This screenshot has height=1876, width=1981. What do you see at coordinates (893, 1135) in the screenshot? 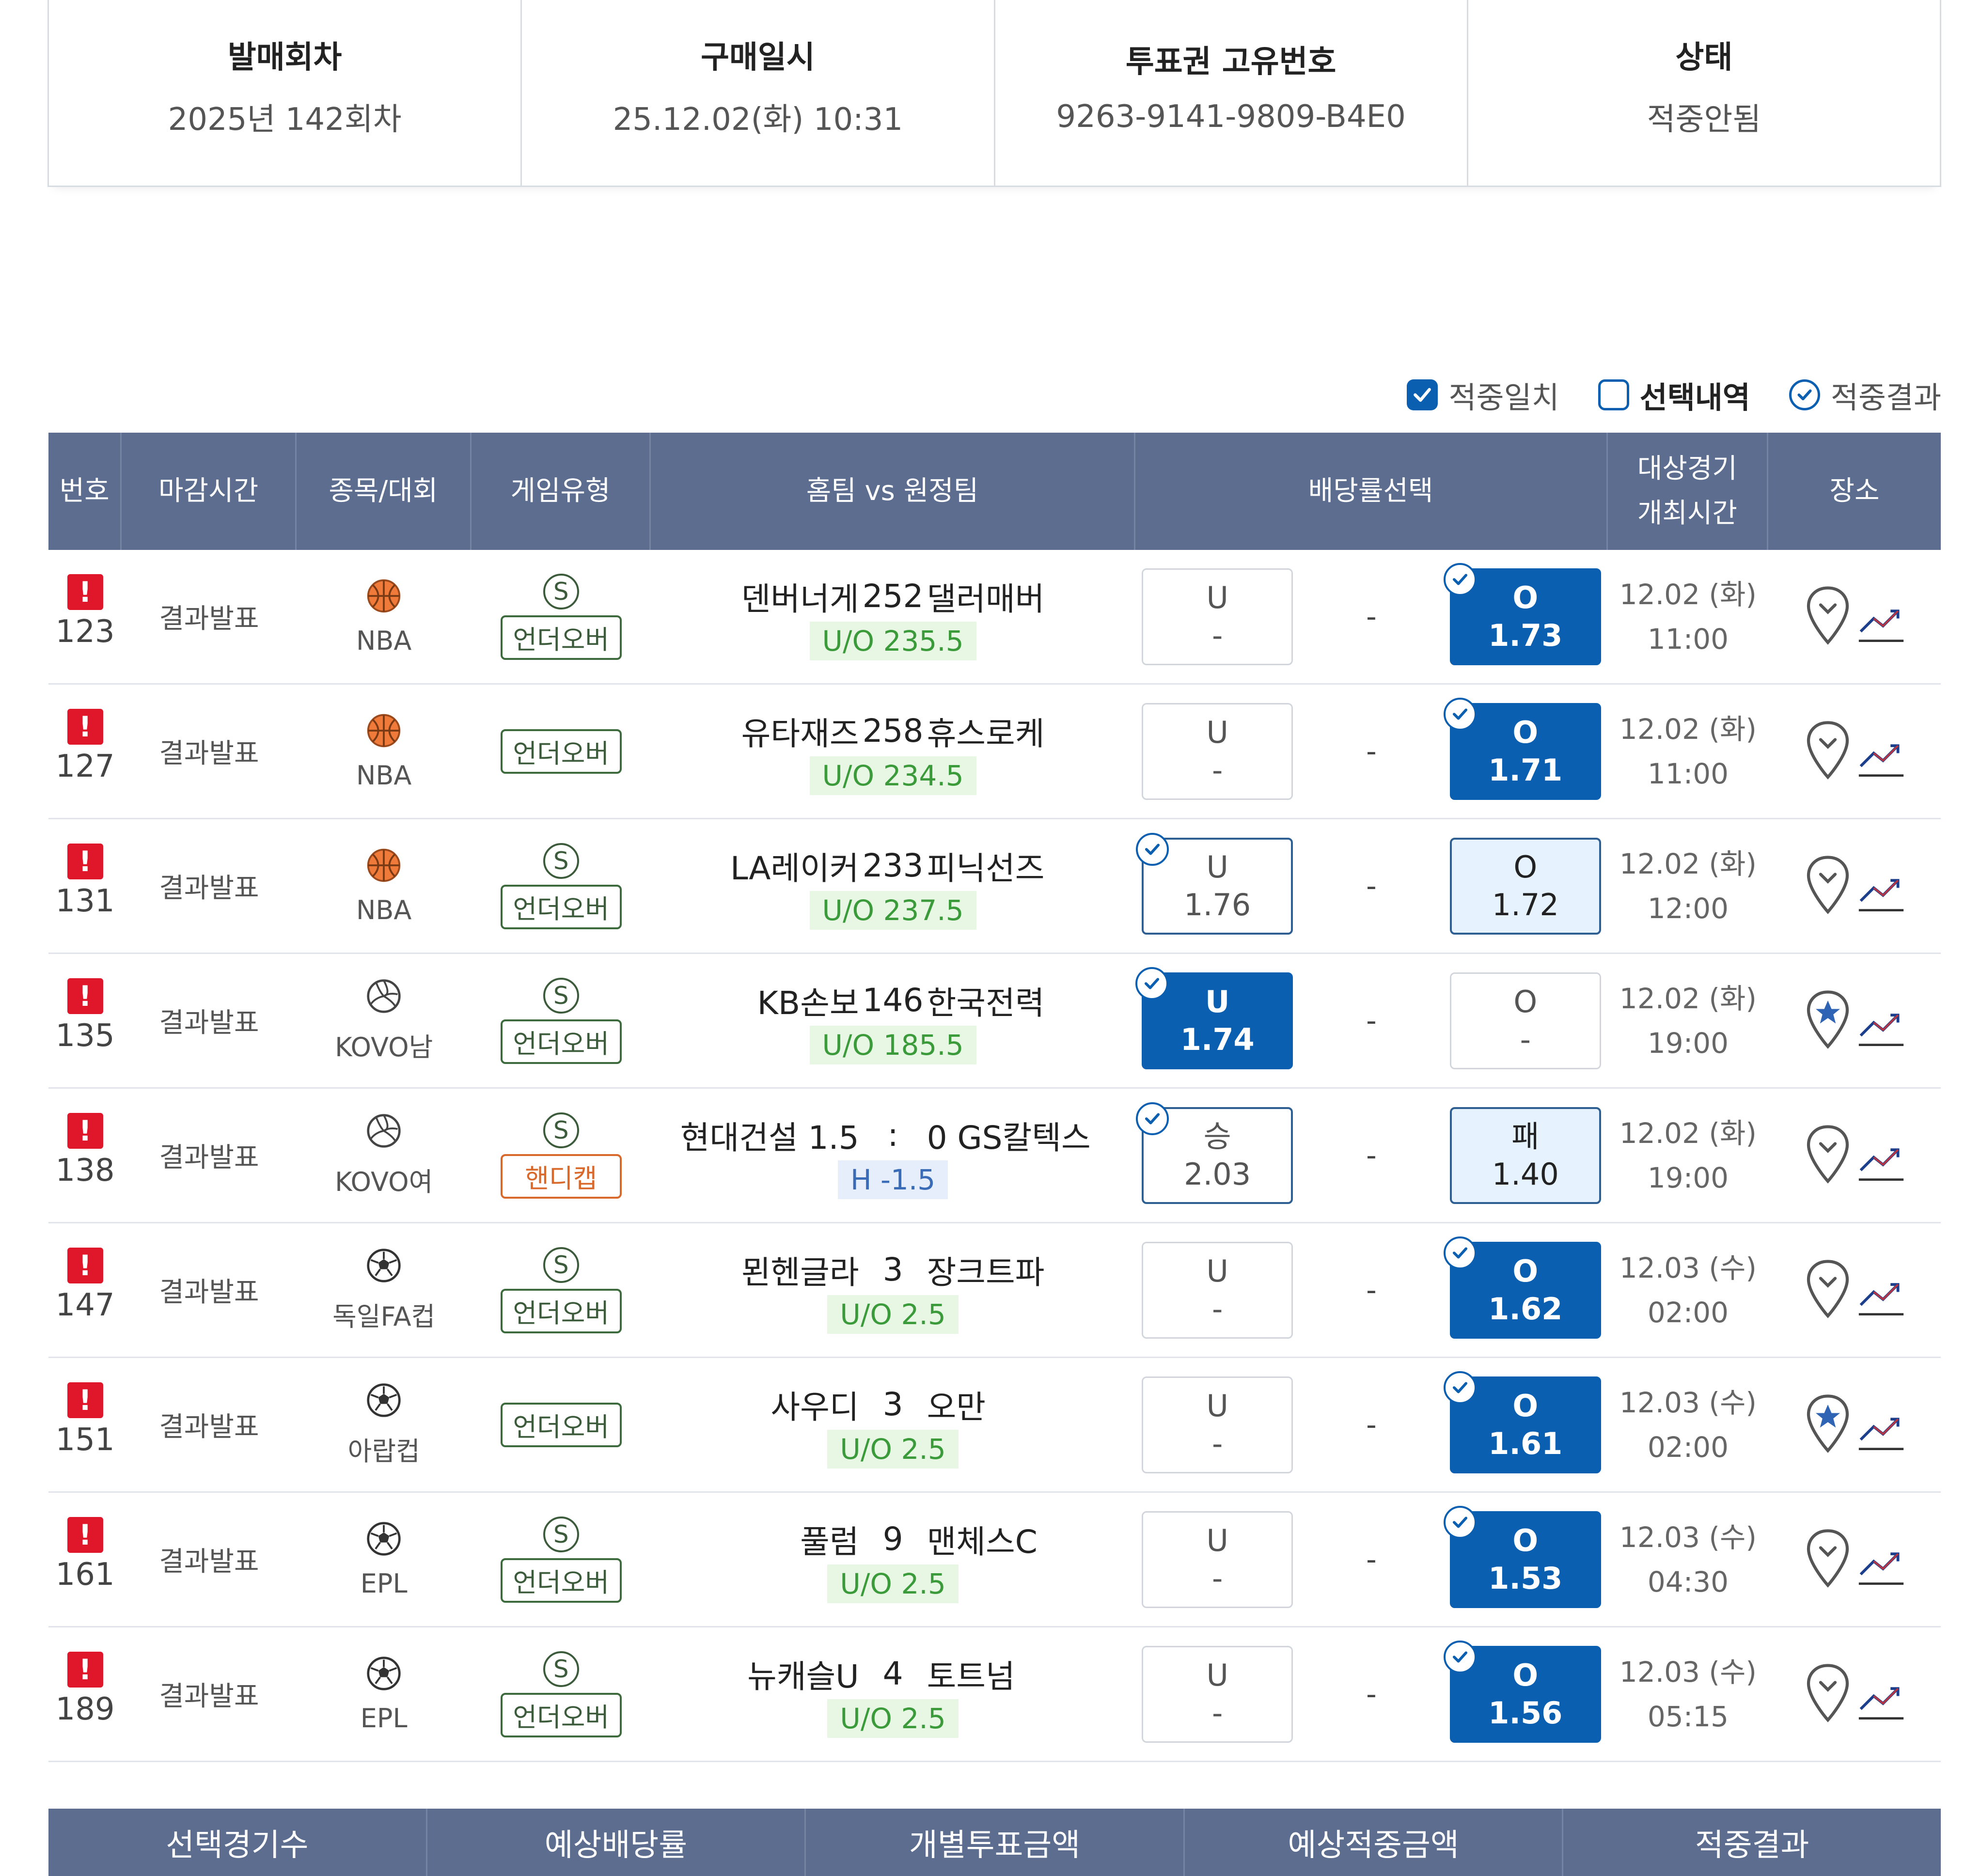
I see `match-teams: 현대건설 1.5:0 GS칼텍스` at bounding box center [893, 1135].